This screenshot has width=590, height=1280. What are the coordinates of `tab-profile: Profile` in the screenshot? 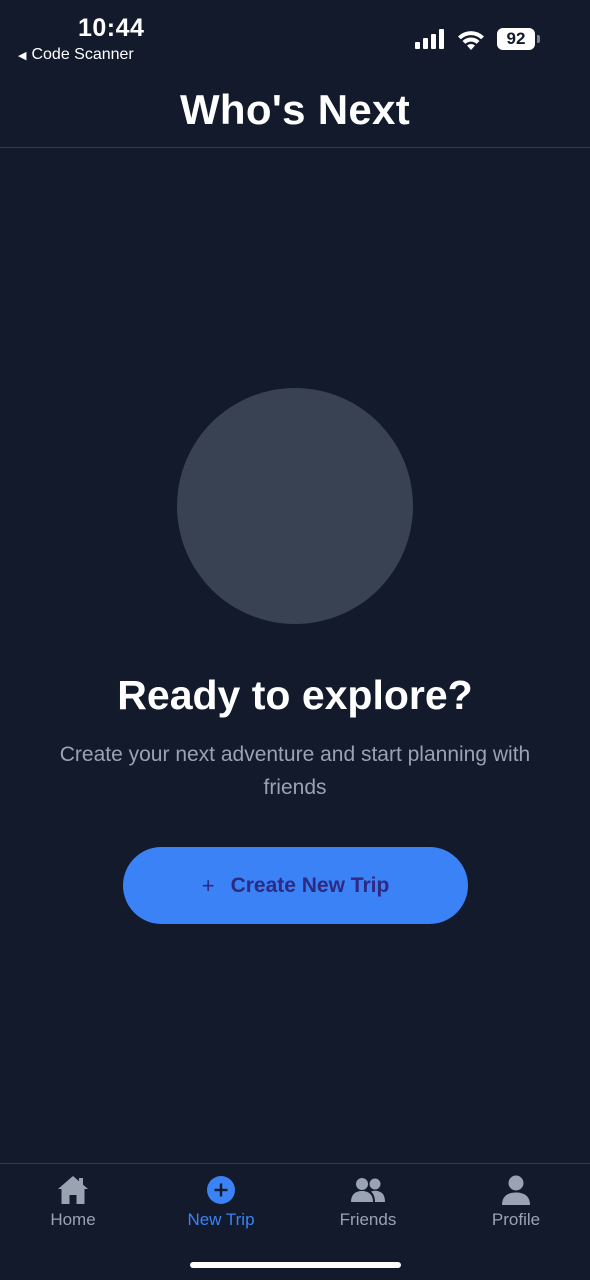 It's located at (516, 1204).